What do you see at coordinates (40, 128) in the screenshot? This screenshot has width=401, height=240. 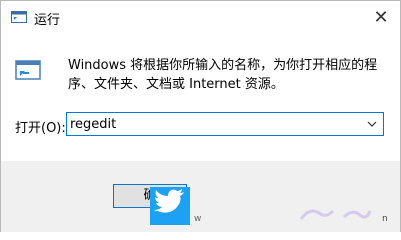 I see `open-label: 打开(O):` at bounding box center [40, 128].